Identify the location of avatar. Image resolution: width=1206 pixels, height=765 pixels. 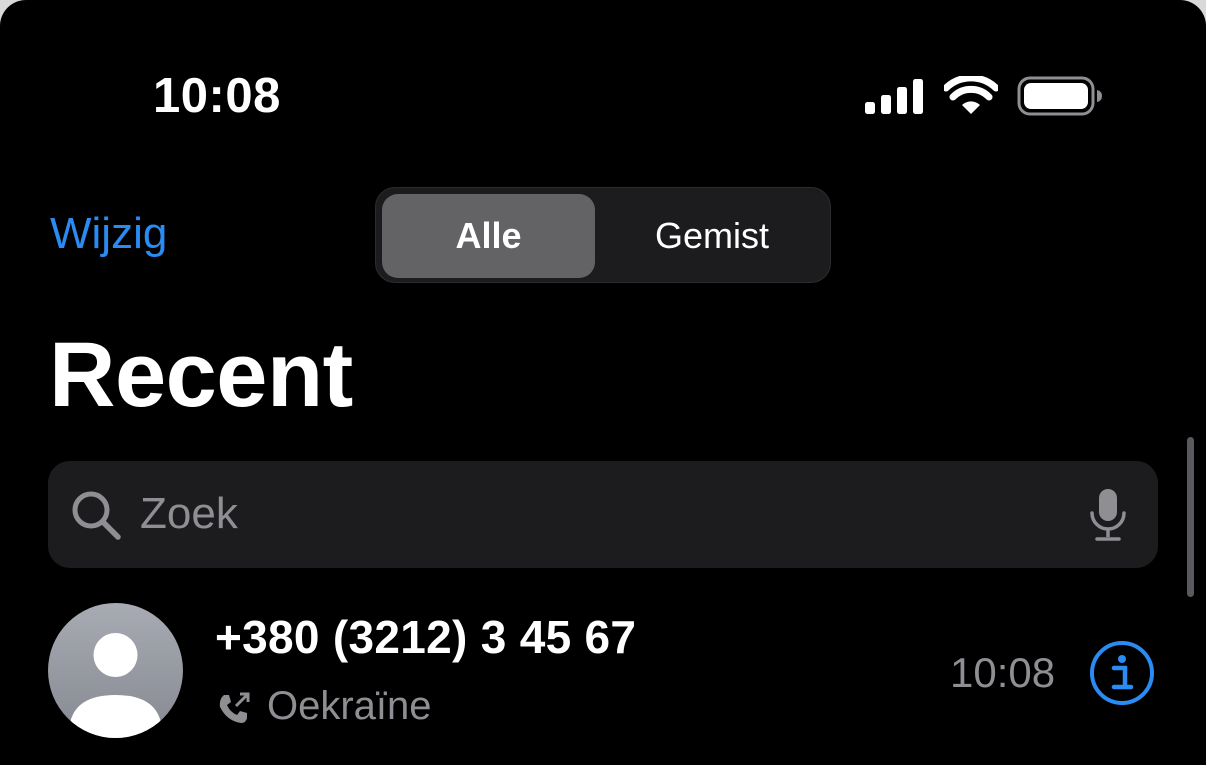
(115, 670).